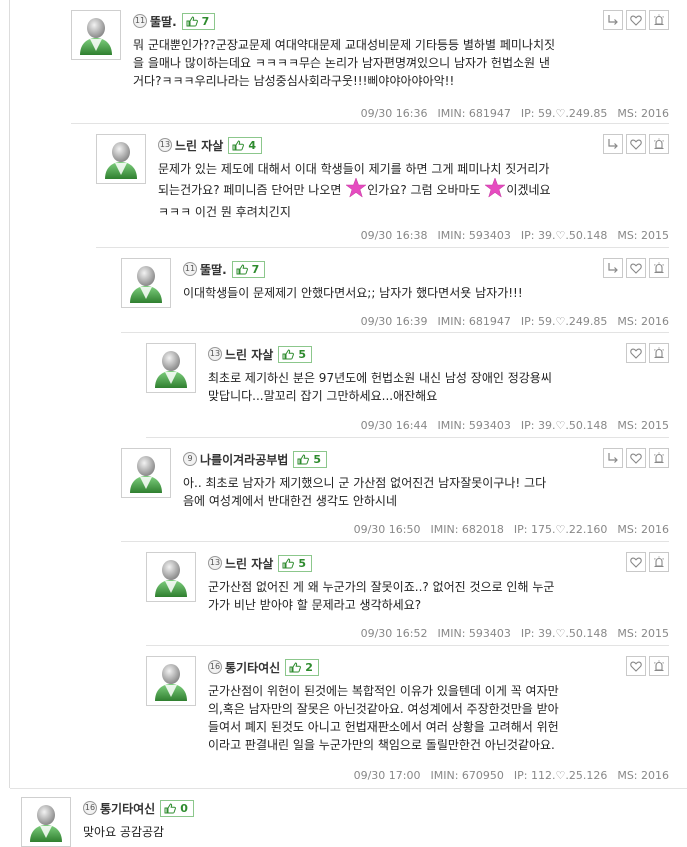 This screenshot has width=687, height=847. I want to click on comment-text: 맞아요 공감공감, so click(373, 832).